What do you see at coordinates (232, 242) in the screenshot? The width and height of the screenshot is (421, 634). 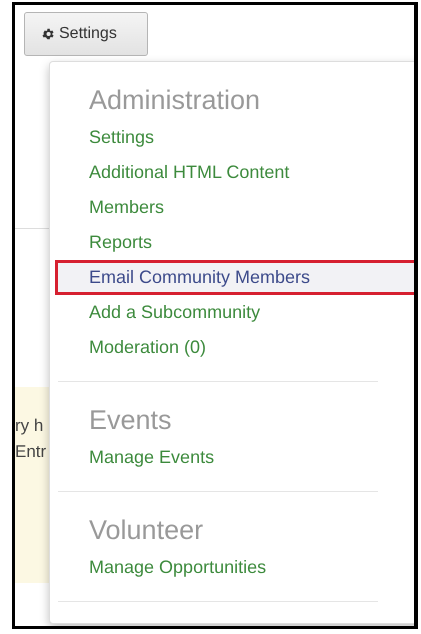 I see `menu-item: Reports` at bounding box center [232, 242].